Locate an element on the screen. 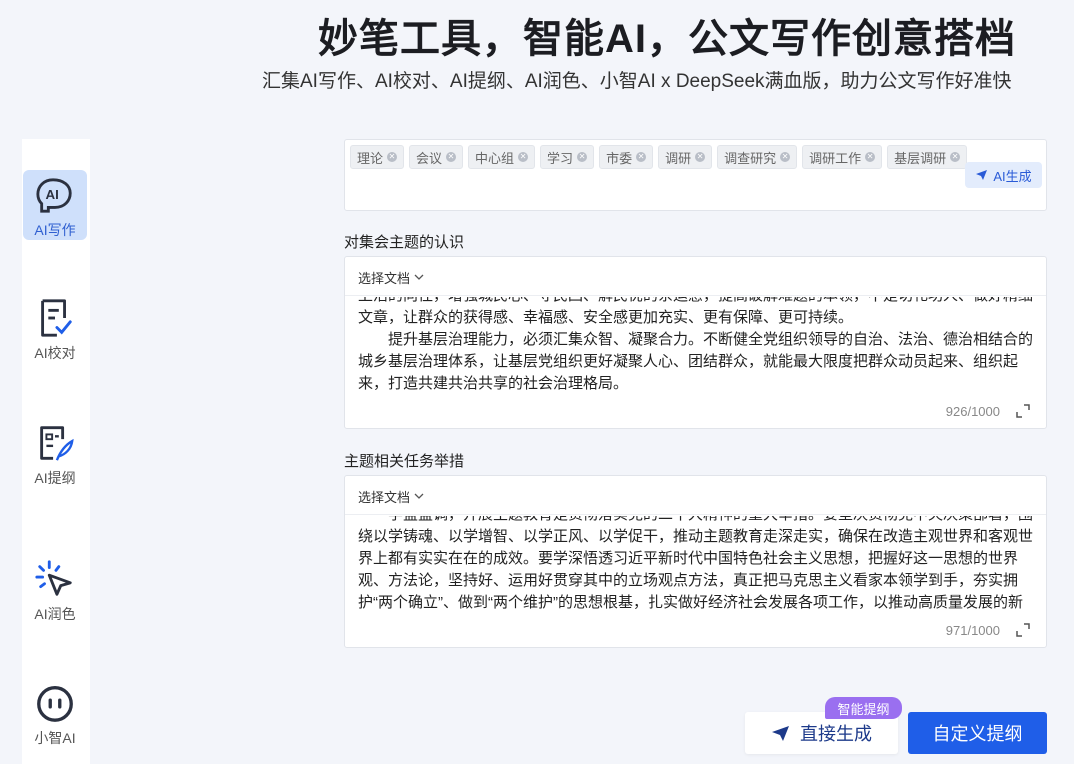 This screenshot has width=1074, height=764. svg-text: AI is located at coordinates (51, 194).